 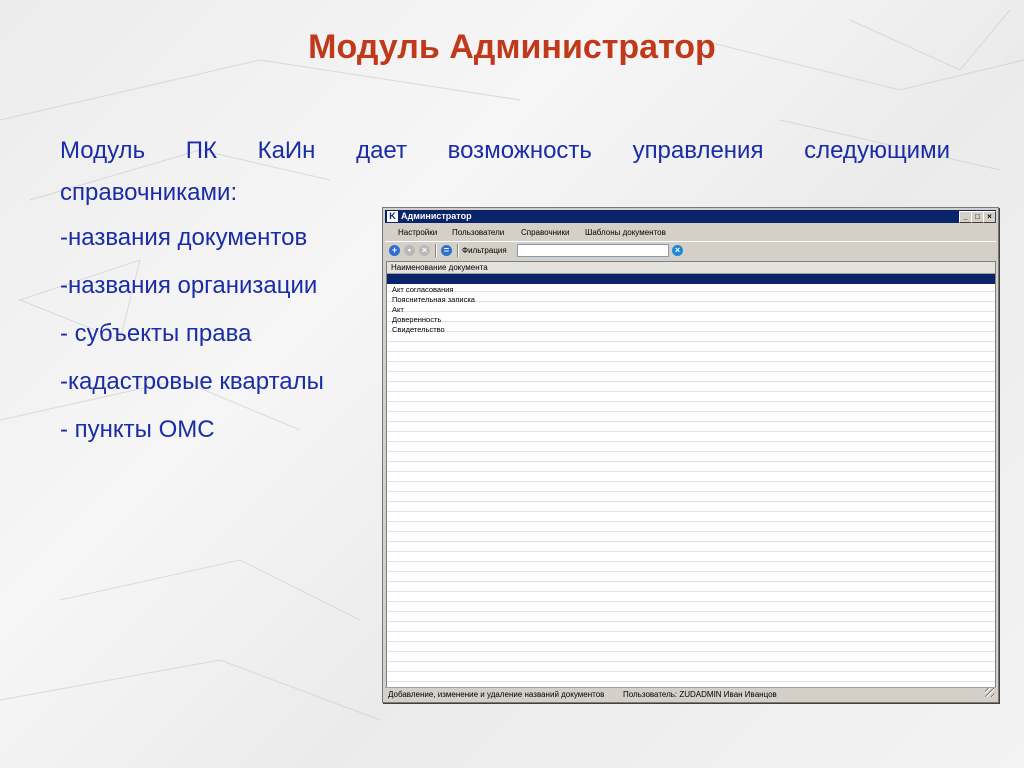 What do you see at coordinates (698, 150) in the screenshot?
I see `intro-word: управления` at bounding box center [698, 150].